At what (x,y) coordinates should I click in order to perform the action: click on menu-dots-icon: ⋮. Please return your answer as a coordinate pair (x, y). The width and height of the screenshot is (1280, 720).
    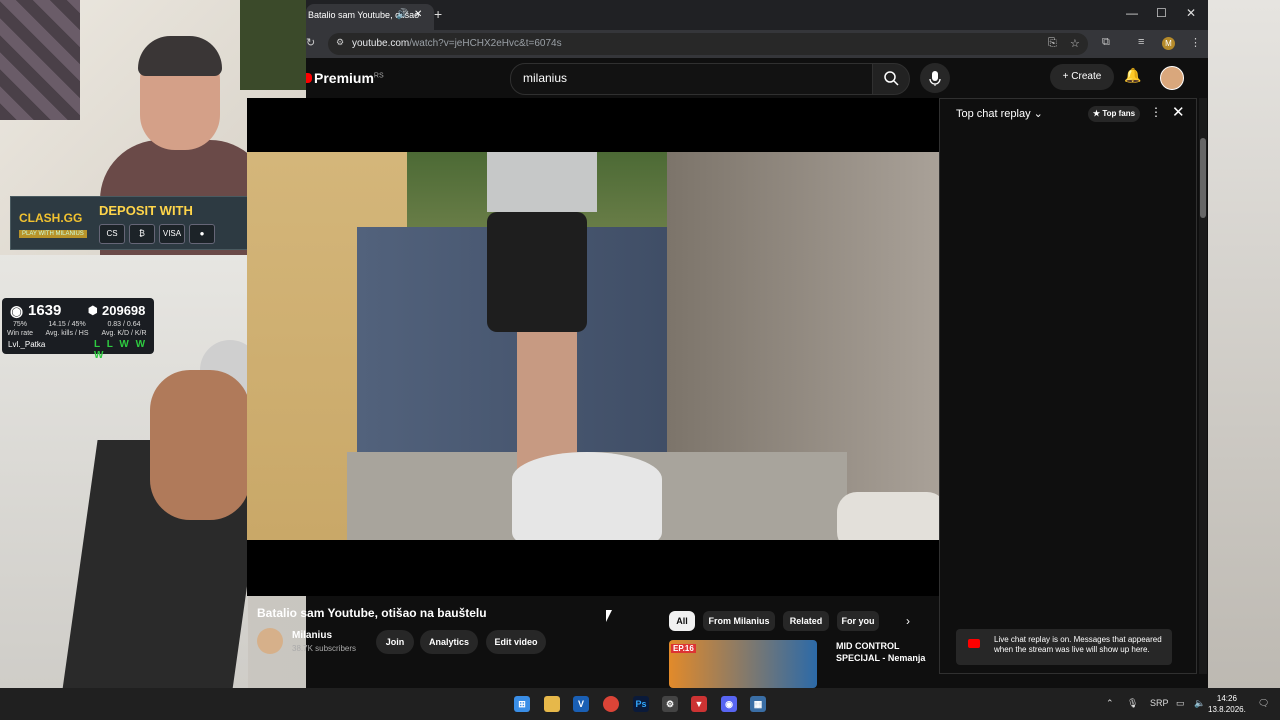
    Looking at the image, I should click on (1195, 42).